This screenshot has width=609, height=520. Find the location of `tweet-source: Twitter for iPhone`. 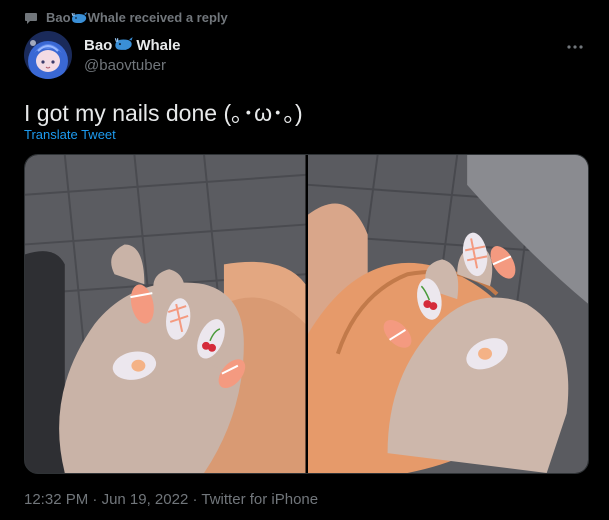

tweet-source: Twitter for iPhone is located at coordinates (259, 499).